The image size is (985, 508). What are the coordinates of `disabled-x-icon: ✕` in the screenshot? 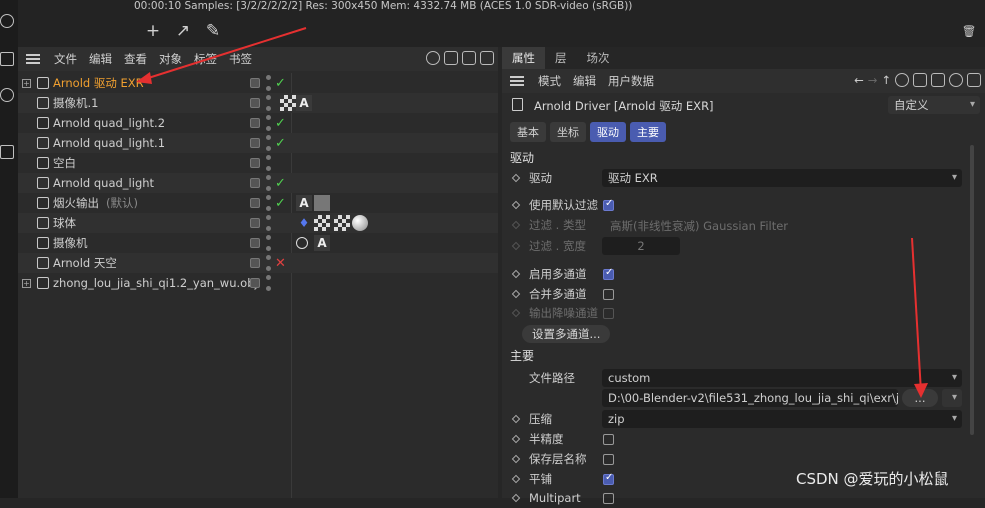 It's located at (280, 263).